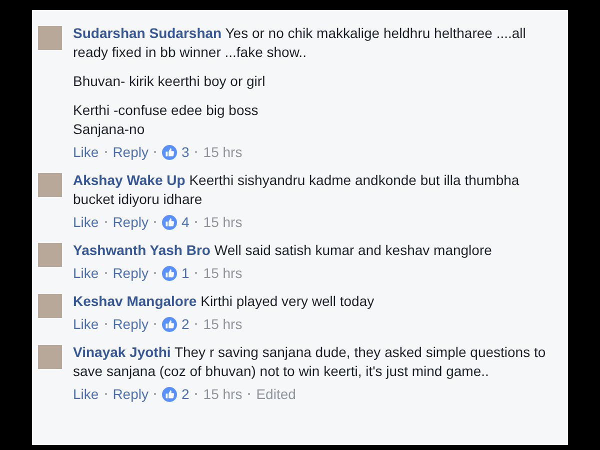 The height and width of the screenshot is (450, 600). I want to click on comment-text: Akshay Wake Up Keerthi sishyandru kadme andkonde but illa thumbha bucket idiyoru idhare, so click(296, 190).